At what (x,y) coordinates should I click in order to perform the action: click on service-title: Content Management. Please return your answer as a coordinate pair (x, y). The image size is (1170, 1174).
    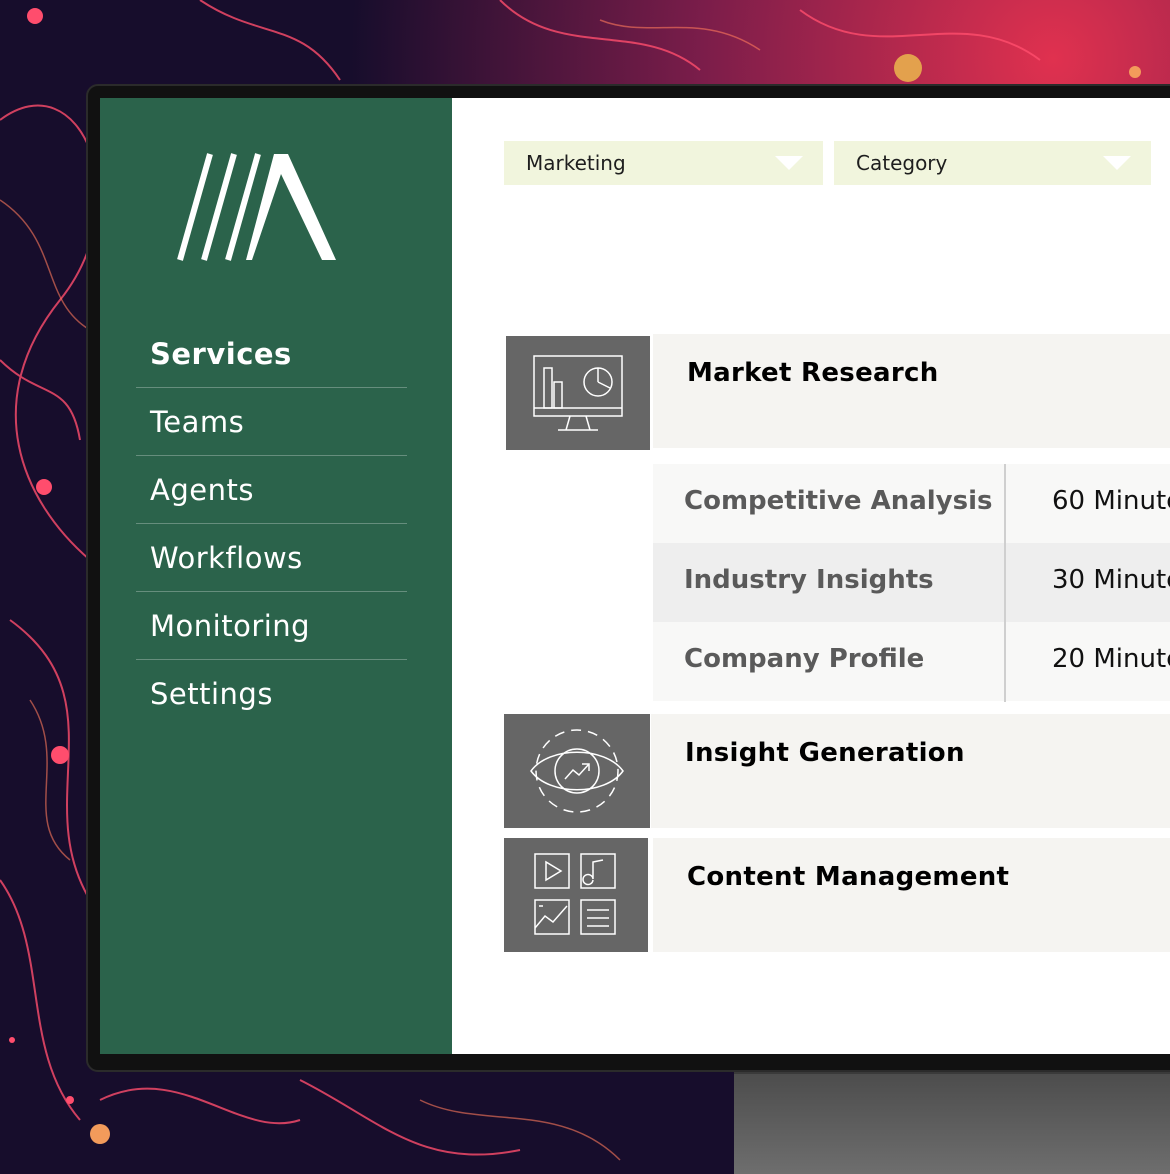
    Looking at the image, I should click on (848, 877).